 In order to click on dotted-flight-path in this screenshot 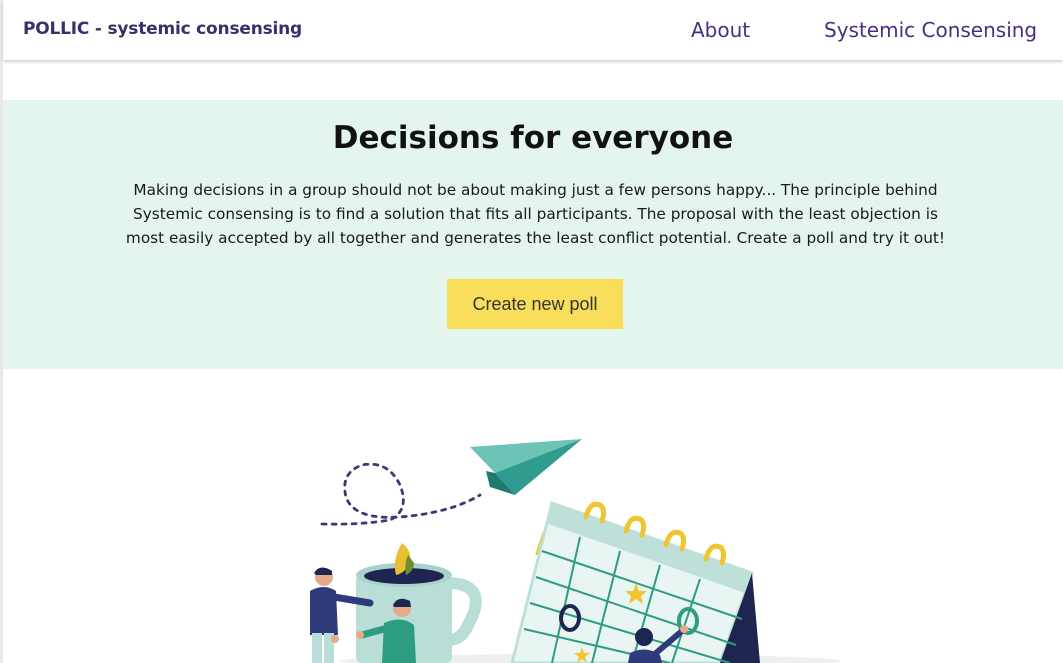, I will do `click(401, 494)`.